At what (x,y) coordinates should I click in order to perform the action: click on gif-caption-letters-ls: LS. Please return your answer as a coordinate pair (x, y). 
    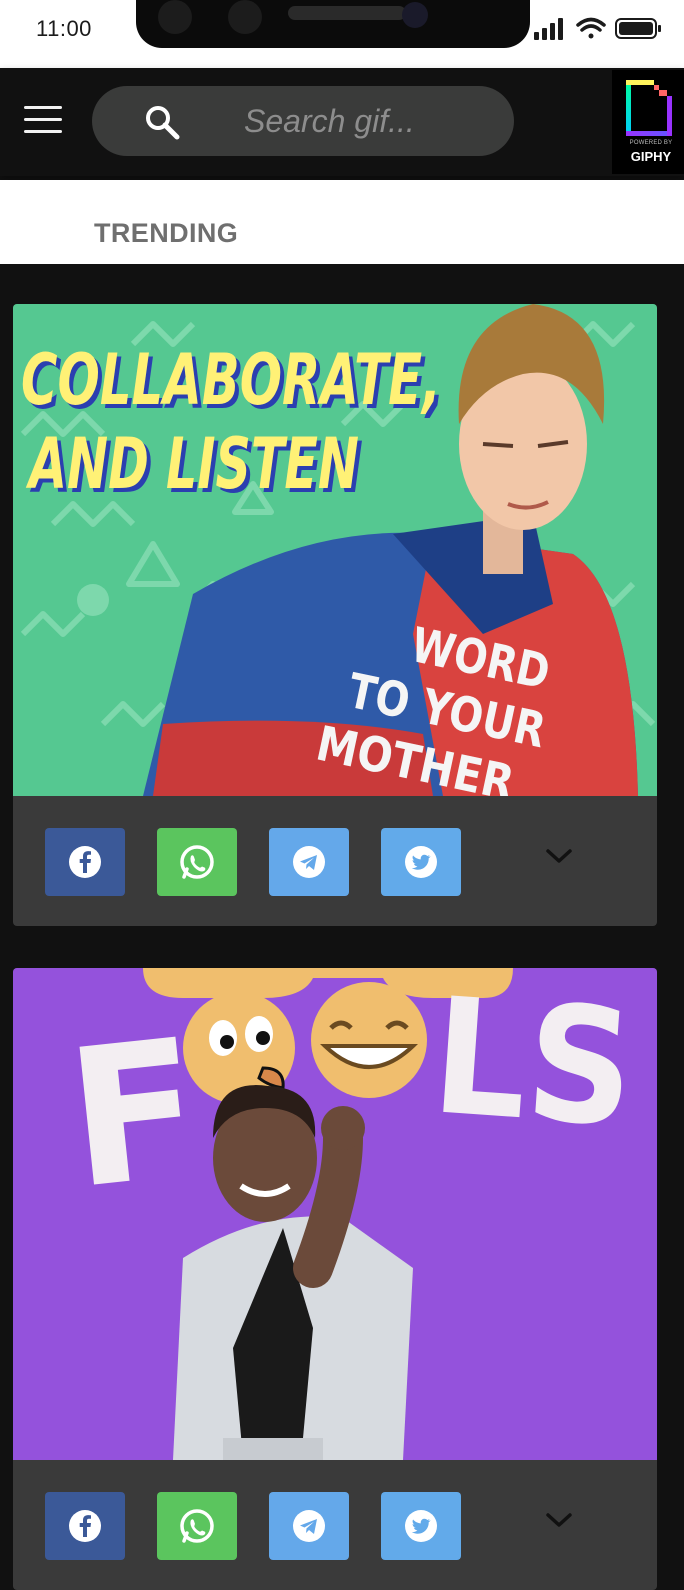
    Looking at the image, I should click on (533, 1065).